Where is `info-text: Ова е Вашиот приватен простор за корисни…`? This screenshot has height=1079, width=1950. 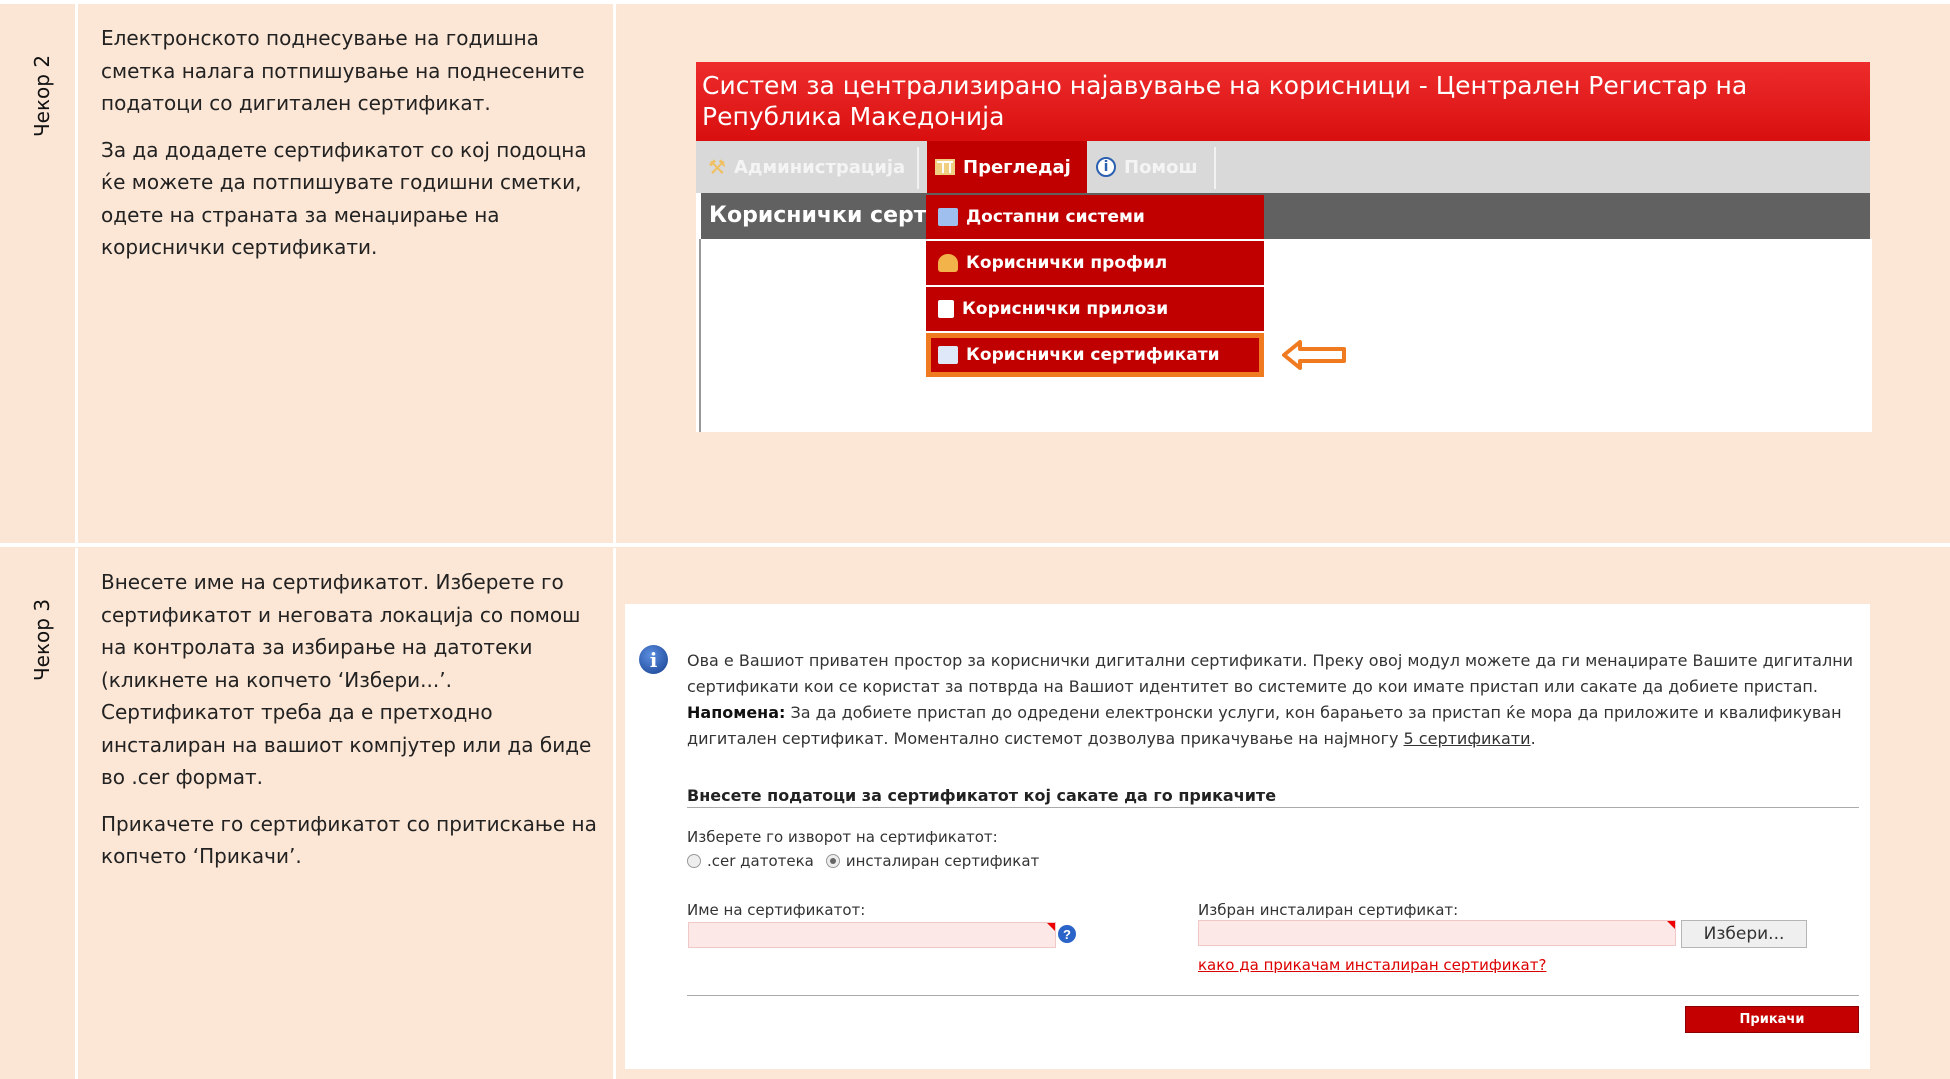 info-text: Ова е Вашиот приватен простор за корисни… is located at coordinates (1270, 673).